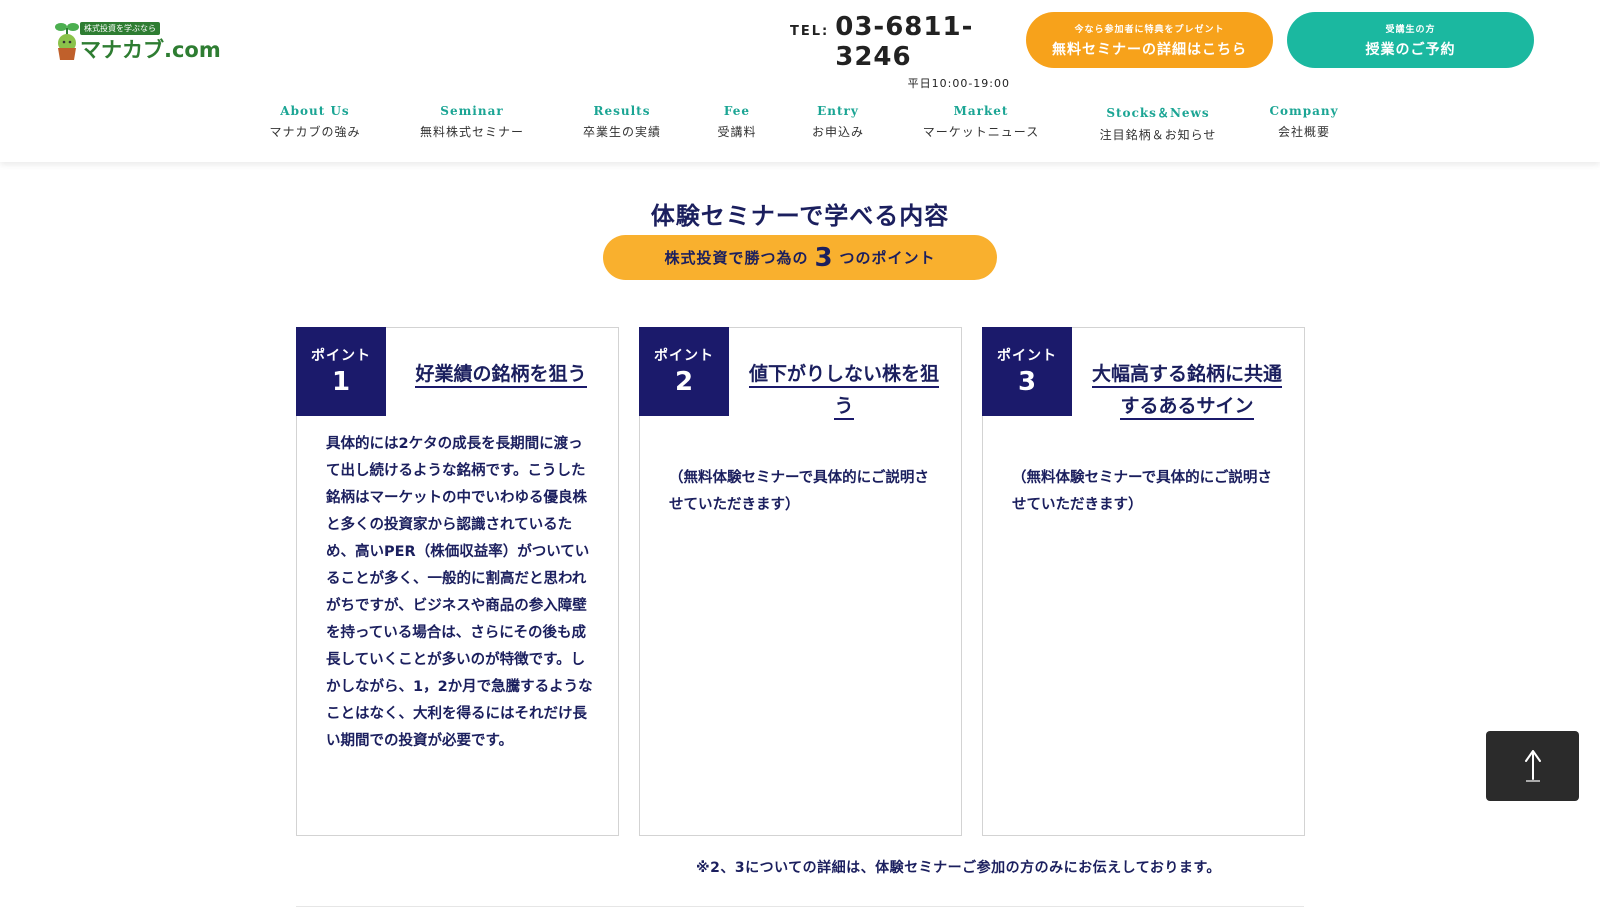 The image size is (1600, 909). I want to click on free-seminar-button: 今なら参加者に特典をプレゼント 無料セミナーの詳細はこちら, so click(1149, 40).